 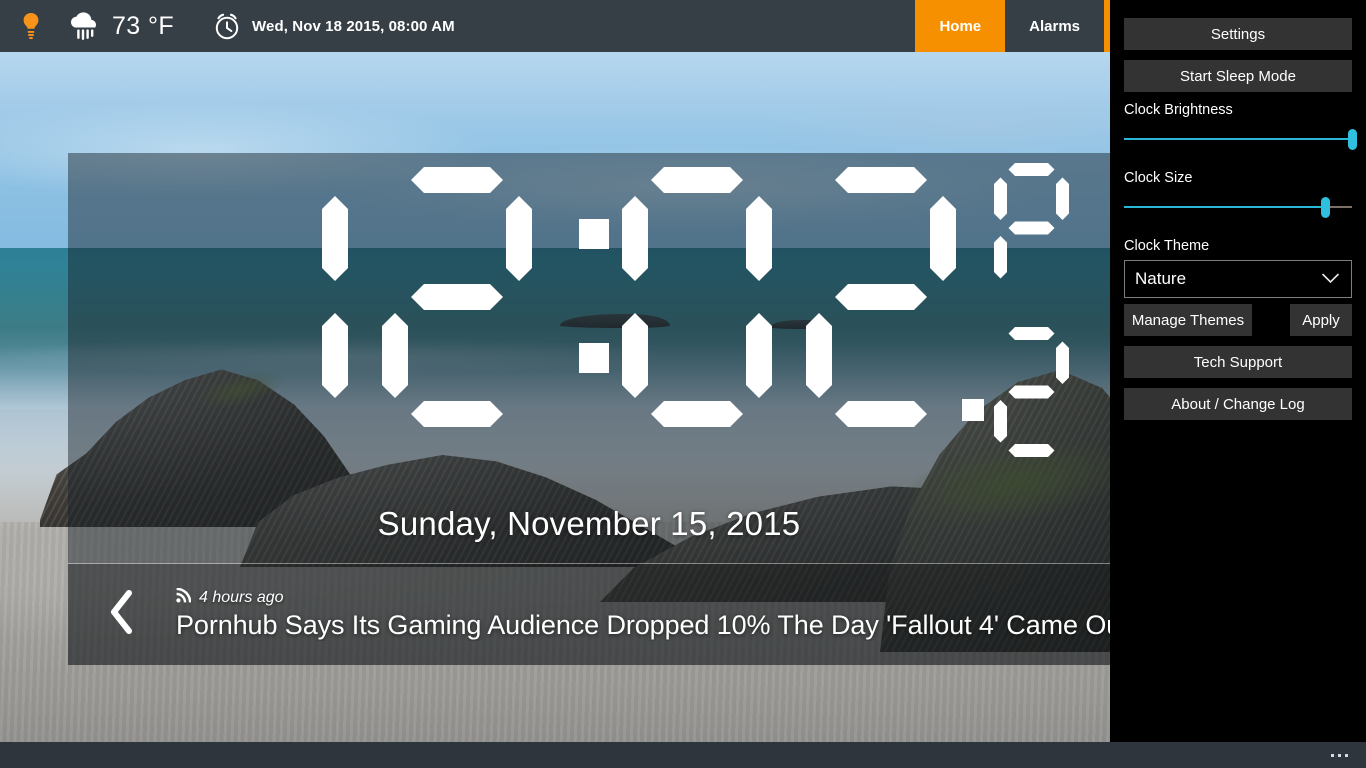 I want to click on rss-icon, so click(x=184, y=598).